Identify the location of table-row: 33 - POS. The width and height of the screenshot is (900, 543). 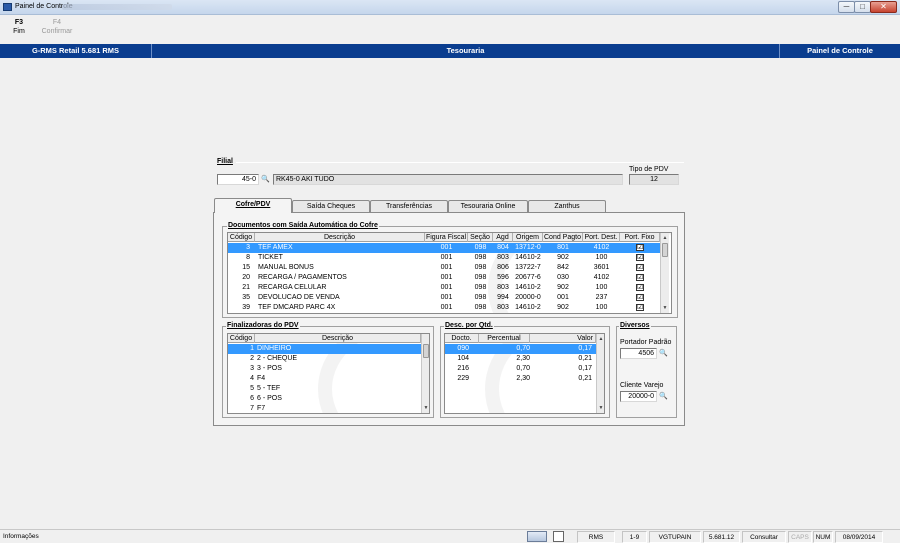
(324, 369).